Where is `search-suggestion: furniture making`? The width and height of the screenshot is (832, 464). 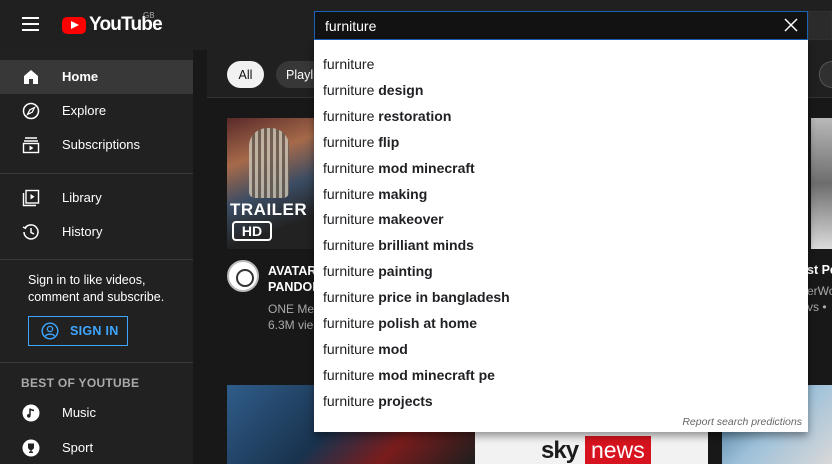 search-suggestion: furniture making is located at coordinates (561, 195).